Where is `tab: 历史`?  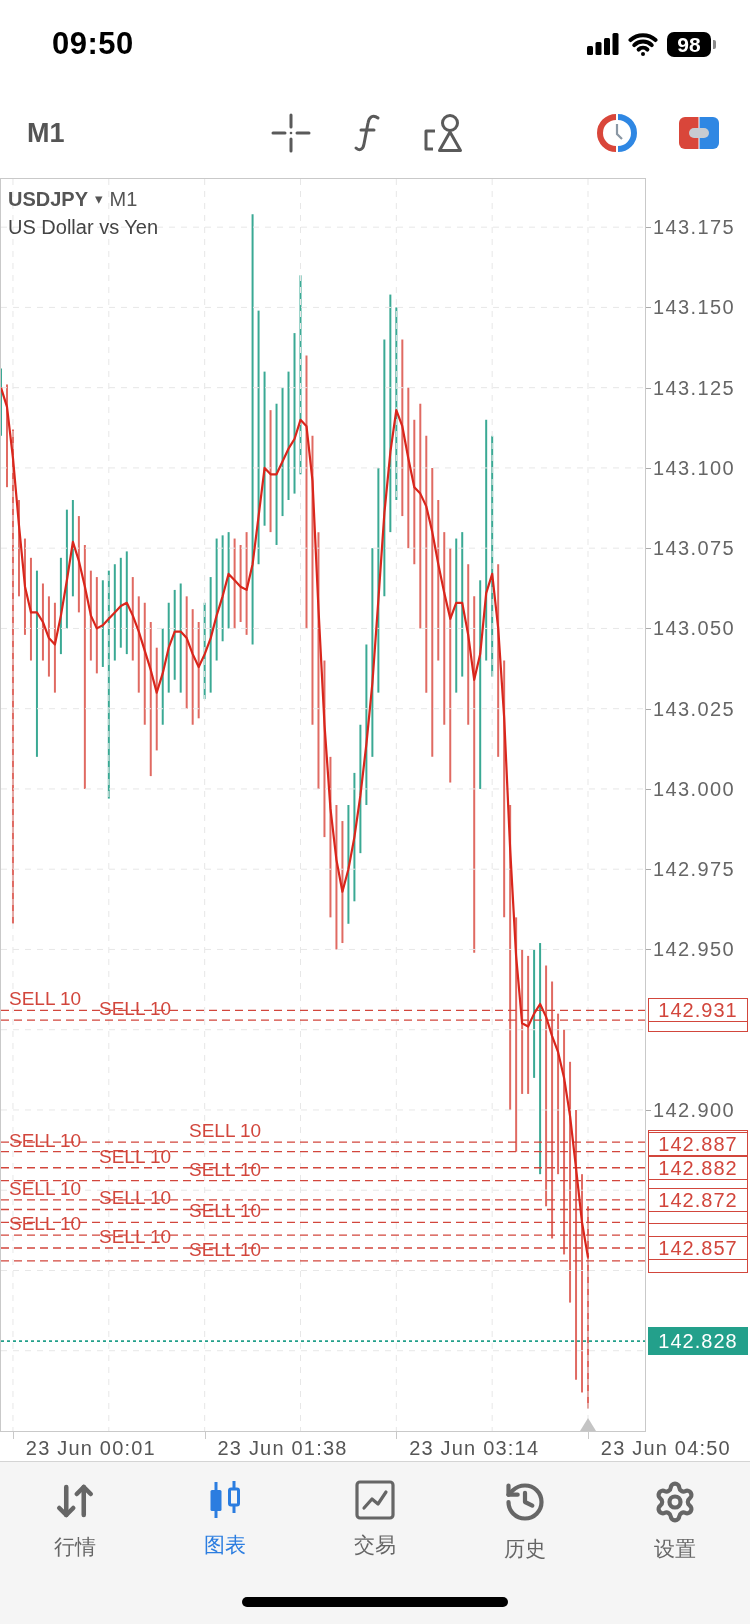 tab: 历史 is located at coordinates (525, 1522).